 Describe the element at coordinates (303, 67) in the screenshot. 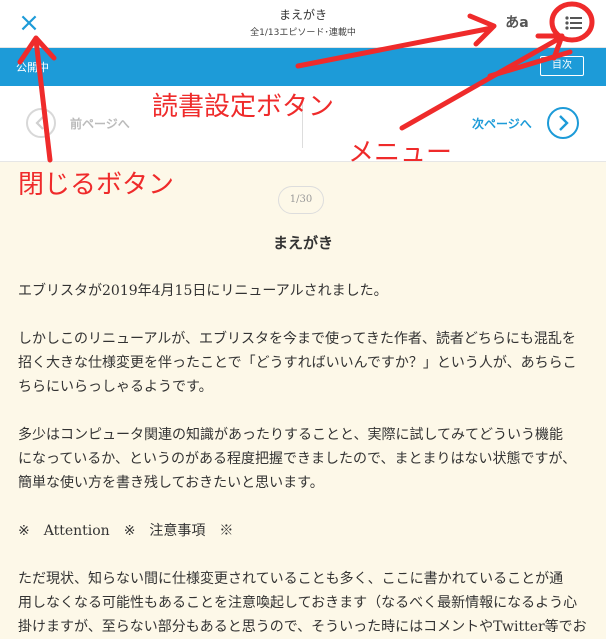

I see `status-bar: 公開中 目次` at that location.